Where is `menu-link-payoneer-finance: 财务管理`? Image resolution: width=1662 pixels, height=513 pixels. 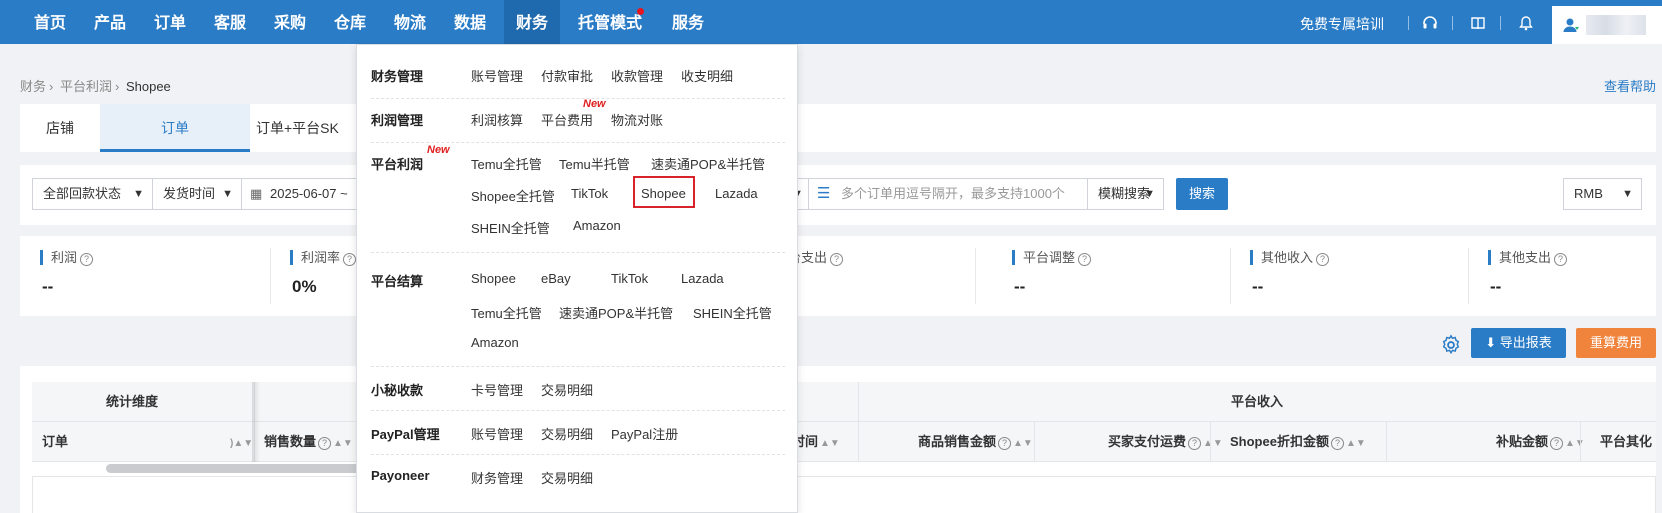
menu-link-payoneer-finance: 财务管理 is located at coordinates (497, 477).